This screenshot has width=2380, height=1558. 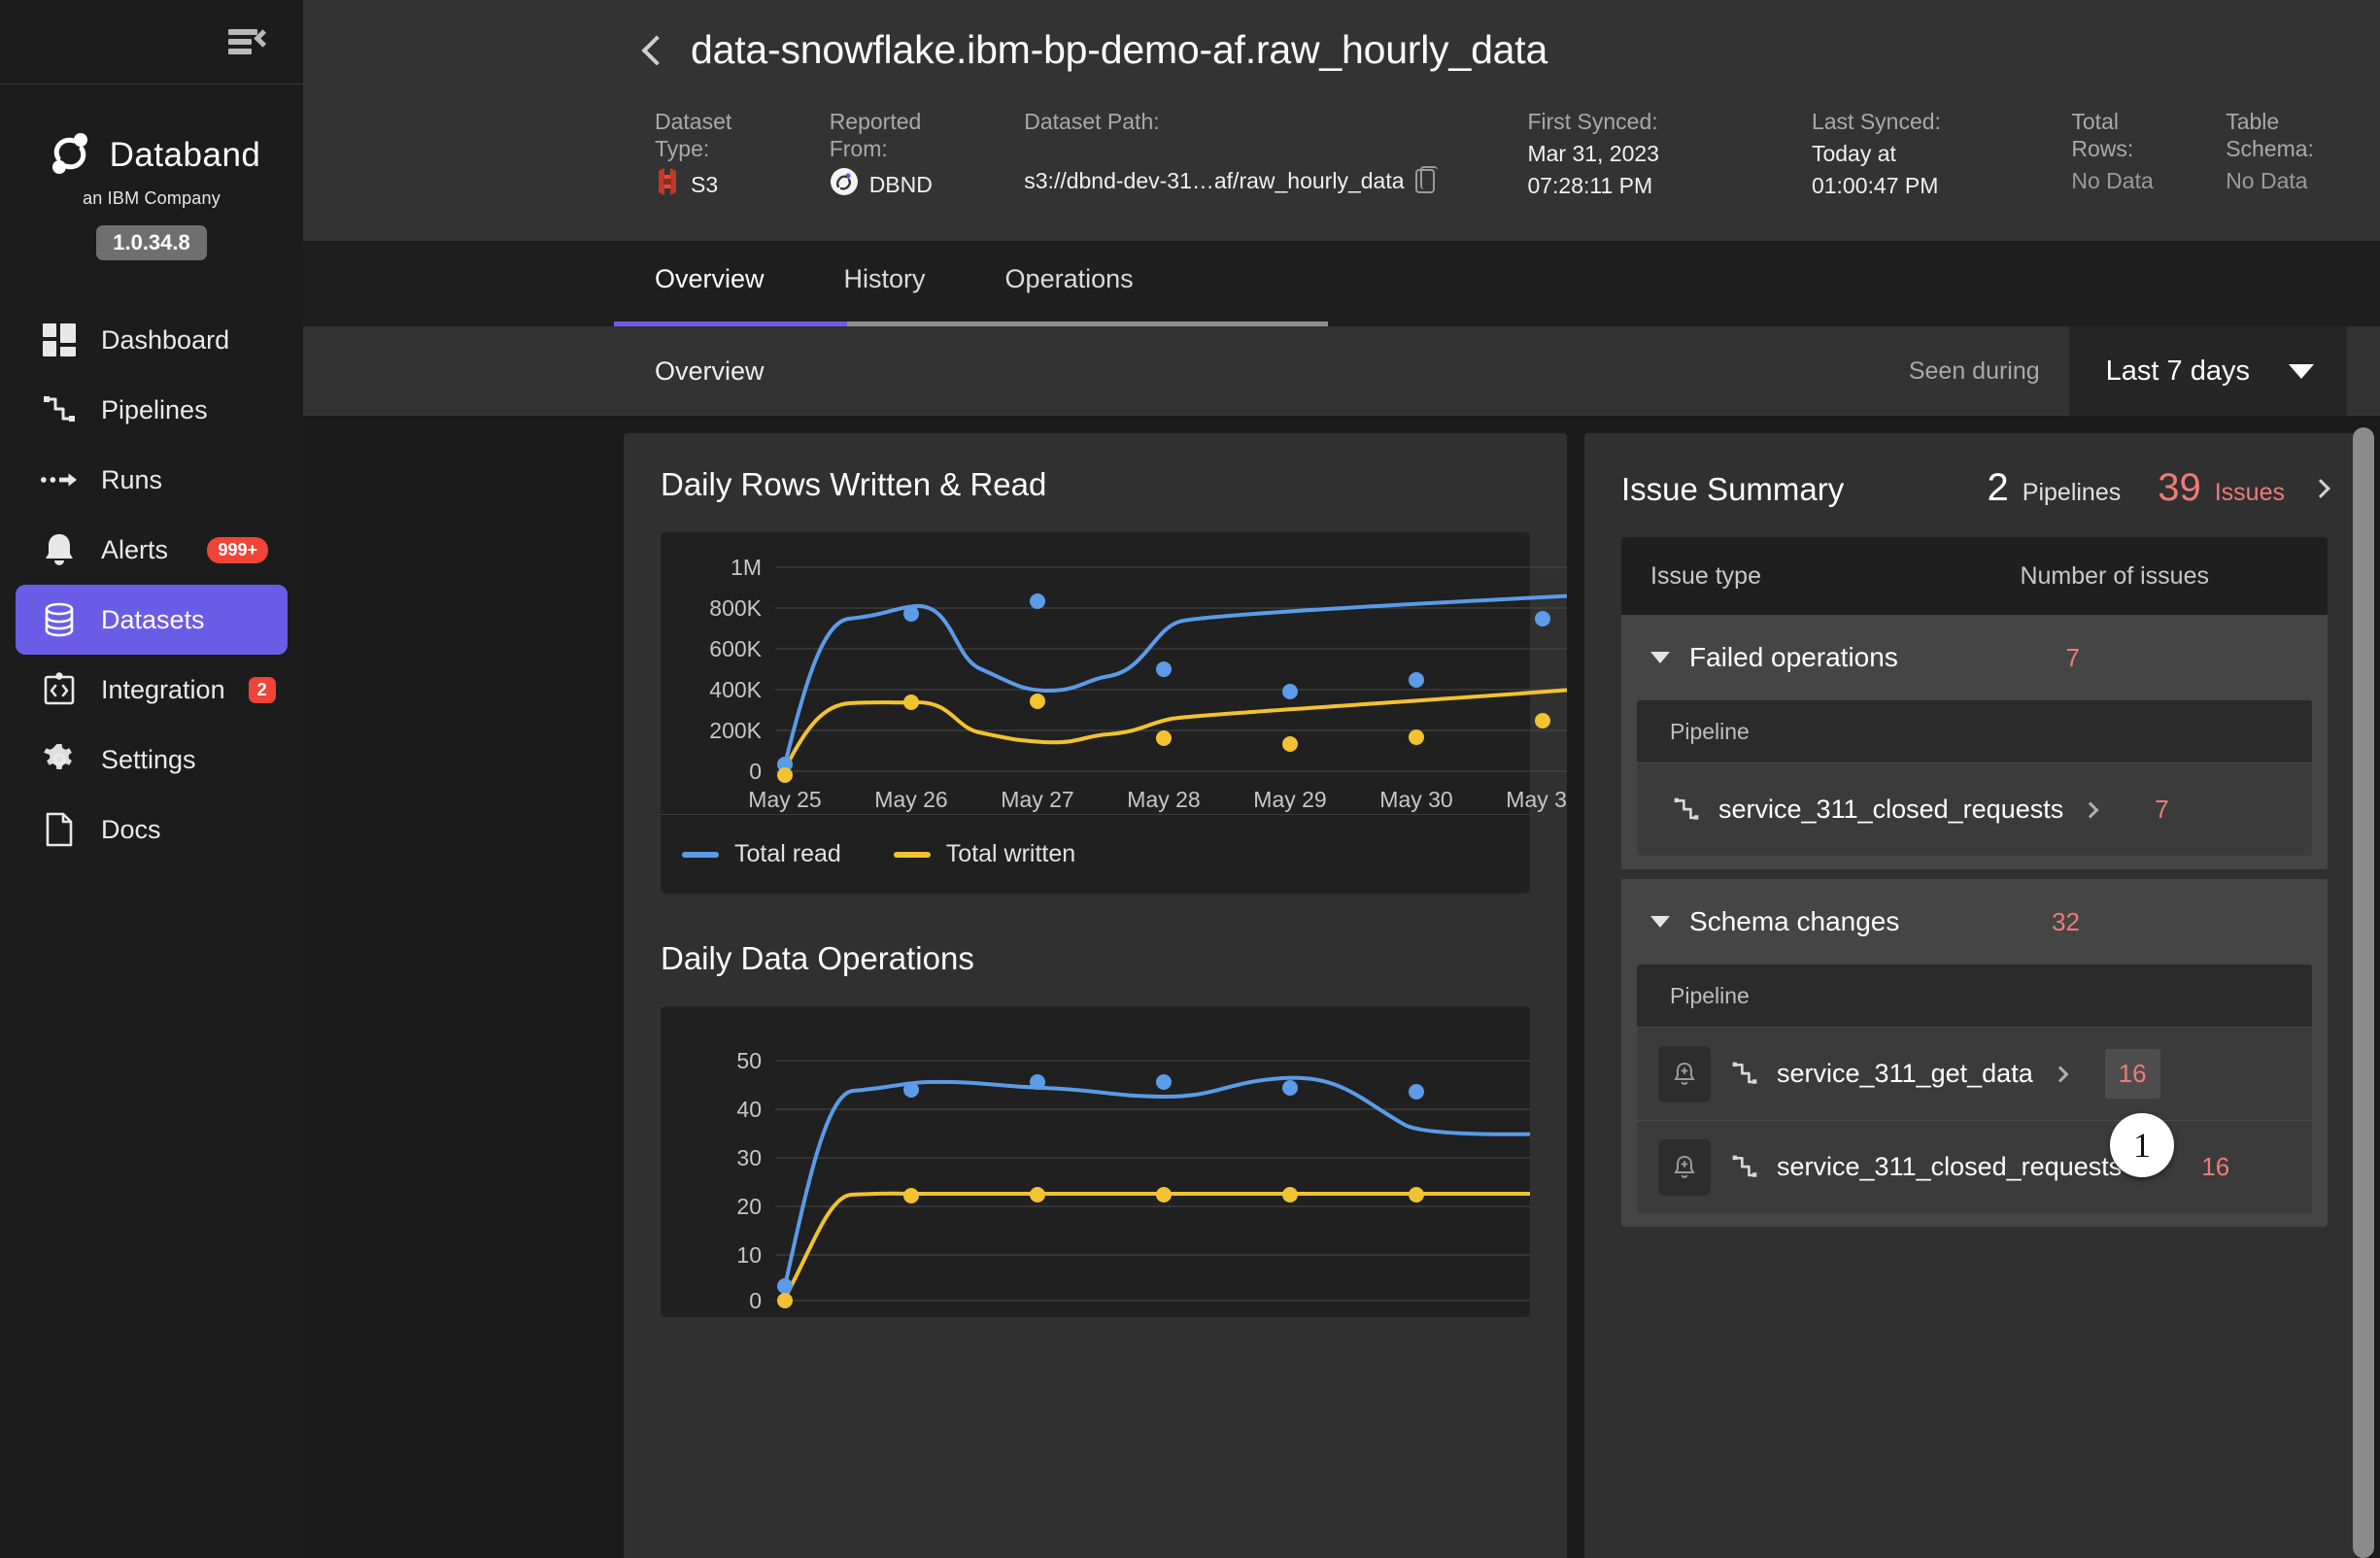 What do you see at coordinates (2114, 575) in the screenshot?
I see `column-header-number-of-issues: Number of issues` at bounding box center [2114, 575].